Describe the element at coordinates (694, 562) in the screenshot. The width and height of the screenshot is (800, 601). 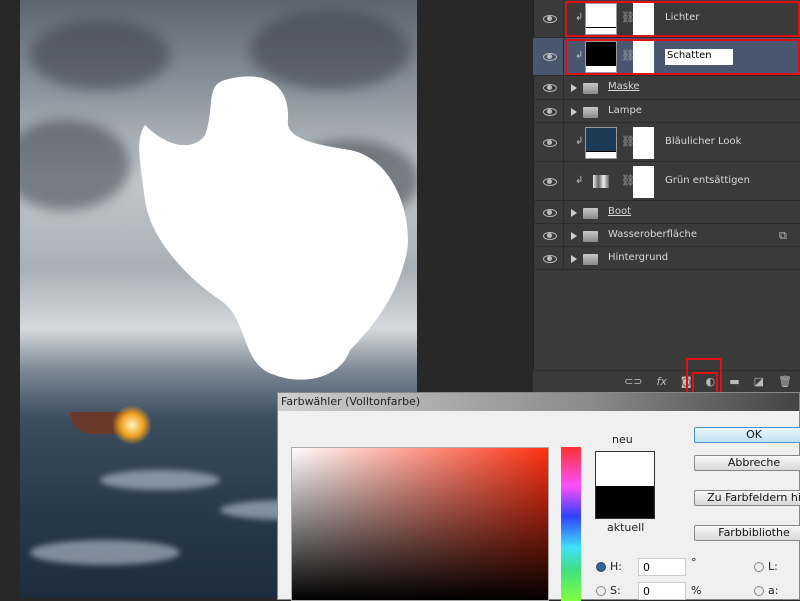
I see `h-unit: °` at that location.